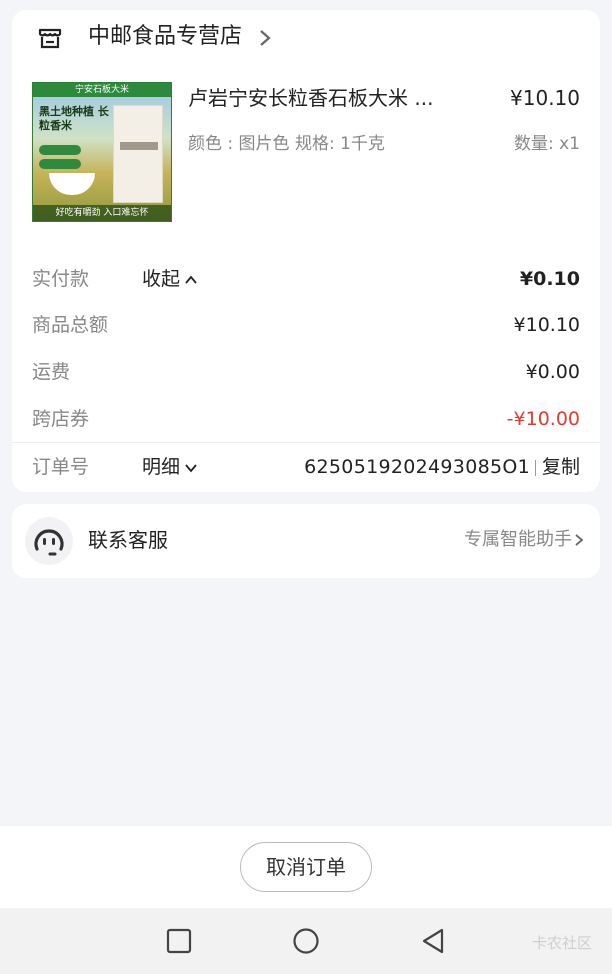 The height and width of the screenshot is (974, 612). What do you see at coordinates (139, 146) in the screenshot?
I see `rice-bag-label` at bounding box center [139, 146].